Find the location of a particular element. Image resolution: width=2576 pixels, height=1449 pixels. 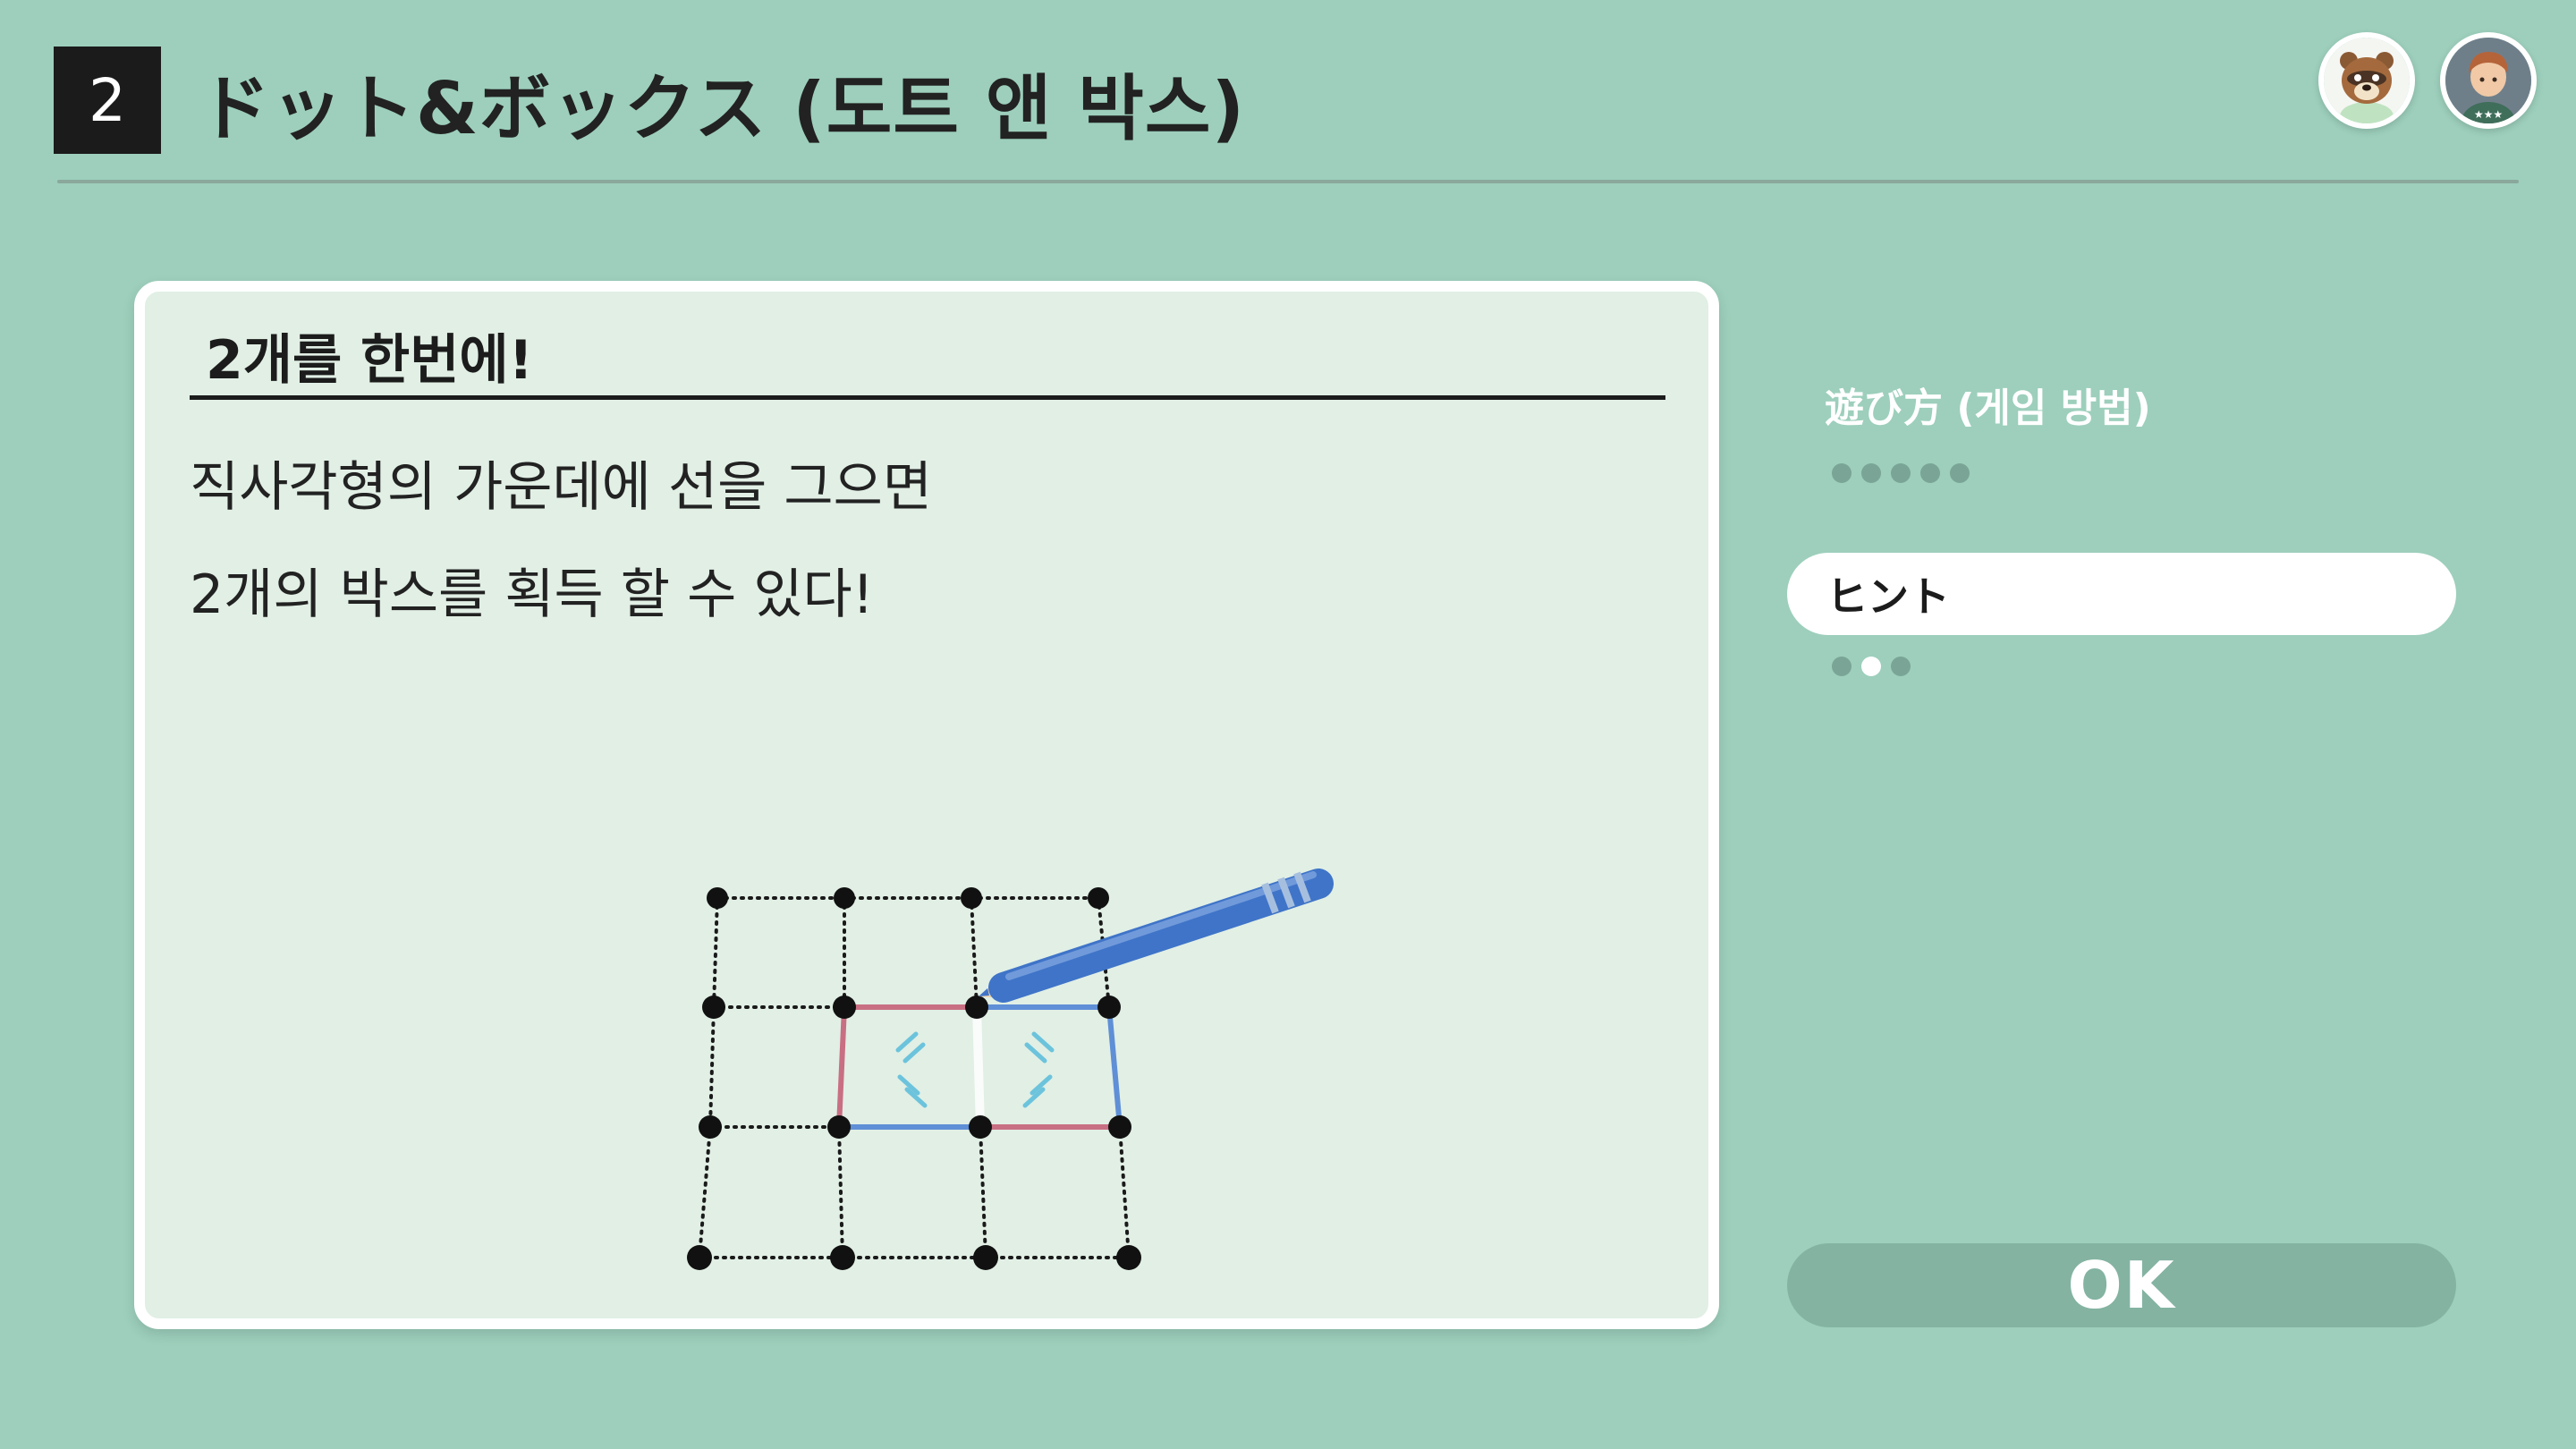

menu-item-how-to-play: 遊び方 (게임 방법) is located at coordinates (1988, 404).